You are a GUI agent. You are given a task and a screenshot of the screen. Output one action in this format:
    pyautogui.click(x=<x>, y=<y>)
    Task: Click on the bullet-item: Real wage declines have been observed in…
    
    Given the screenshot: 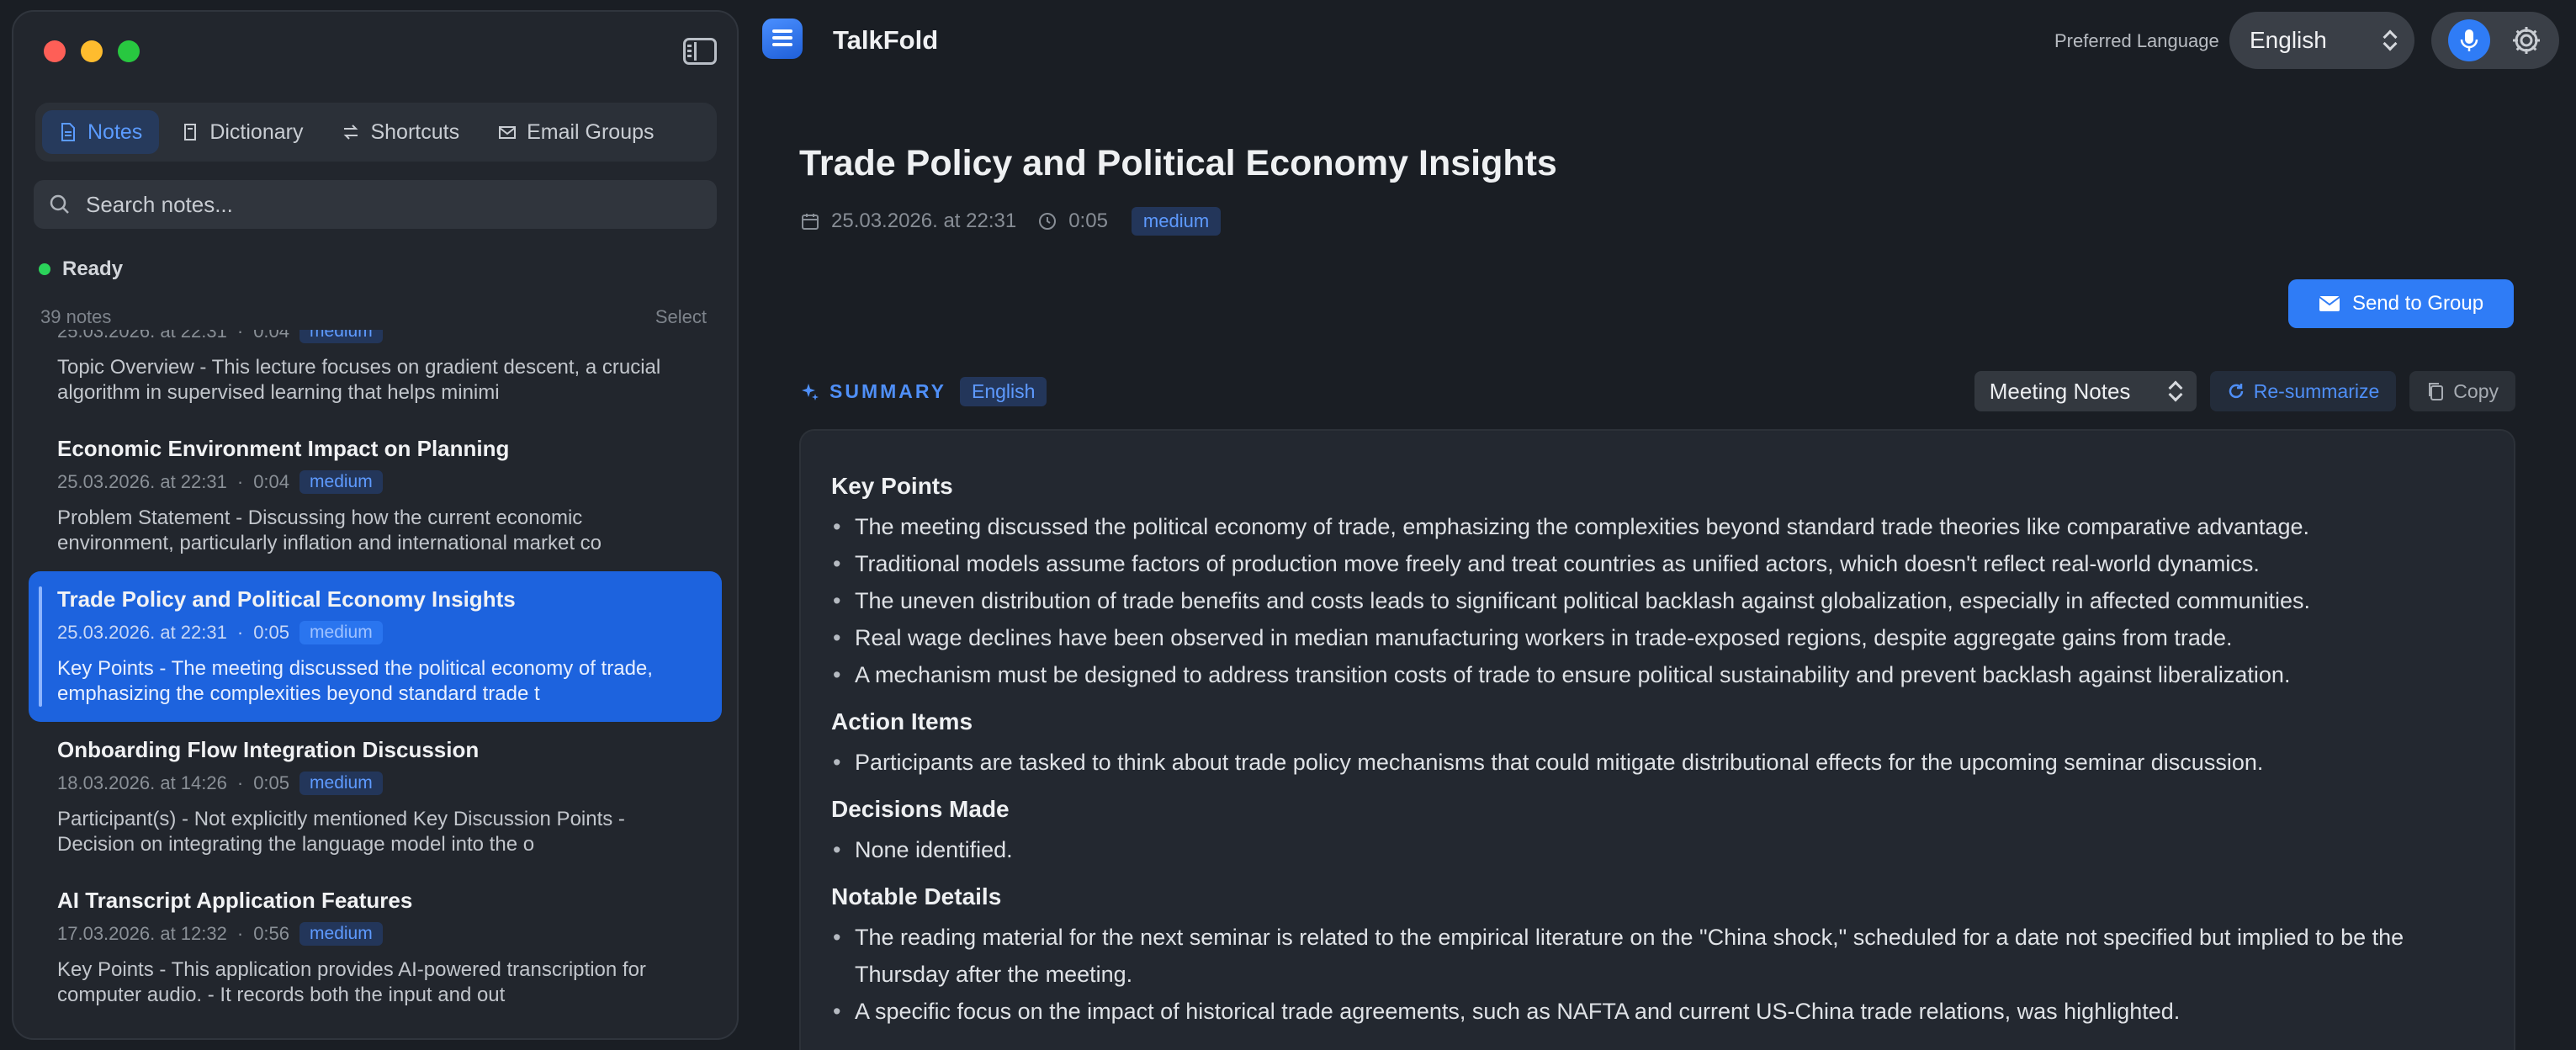 What is the action you would take?
    pyautogui.click(x=1657, y=638)
    